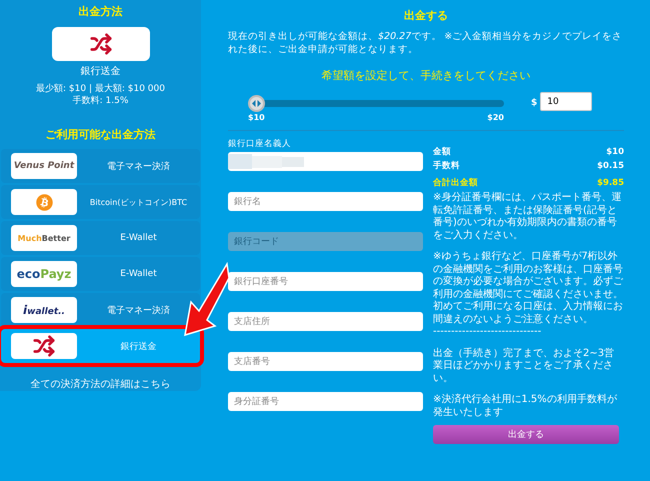  I want to click on note-text: ------------------------------, so click(487, 332).